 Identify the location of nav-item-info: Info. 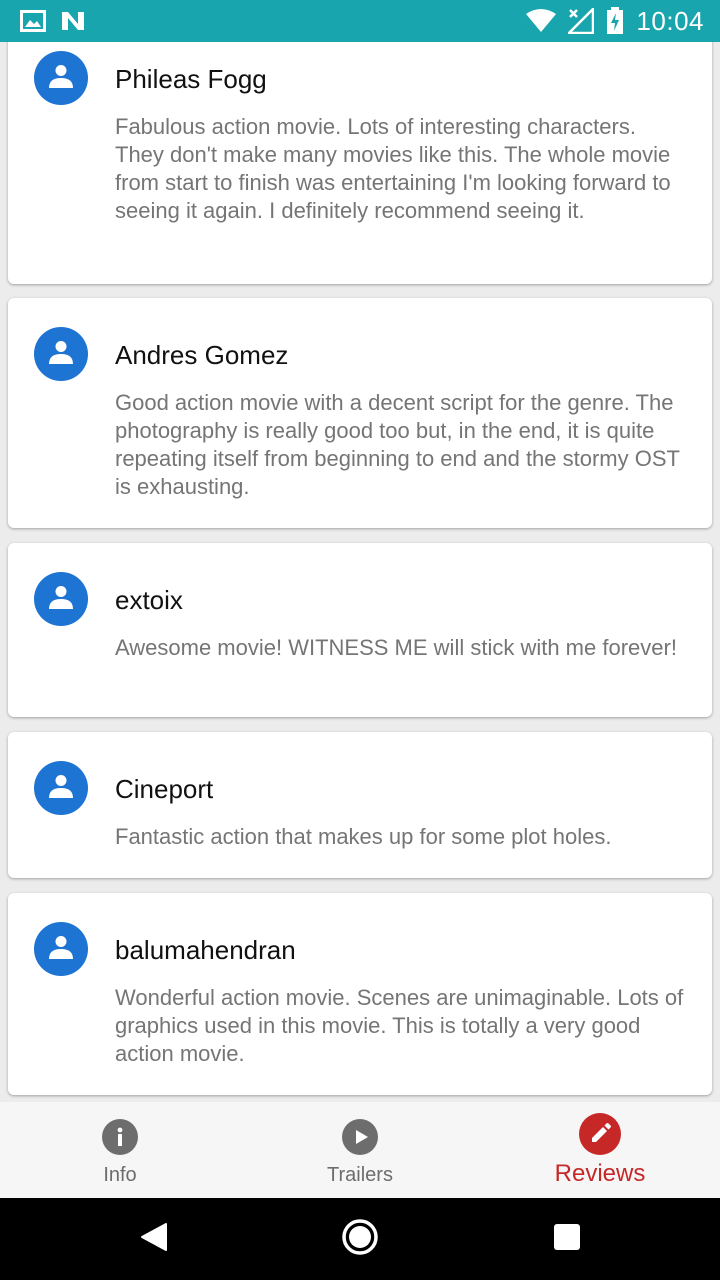
(120, 1150).